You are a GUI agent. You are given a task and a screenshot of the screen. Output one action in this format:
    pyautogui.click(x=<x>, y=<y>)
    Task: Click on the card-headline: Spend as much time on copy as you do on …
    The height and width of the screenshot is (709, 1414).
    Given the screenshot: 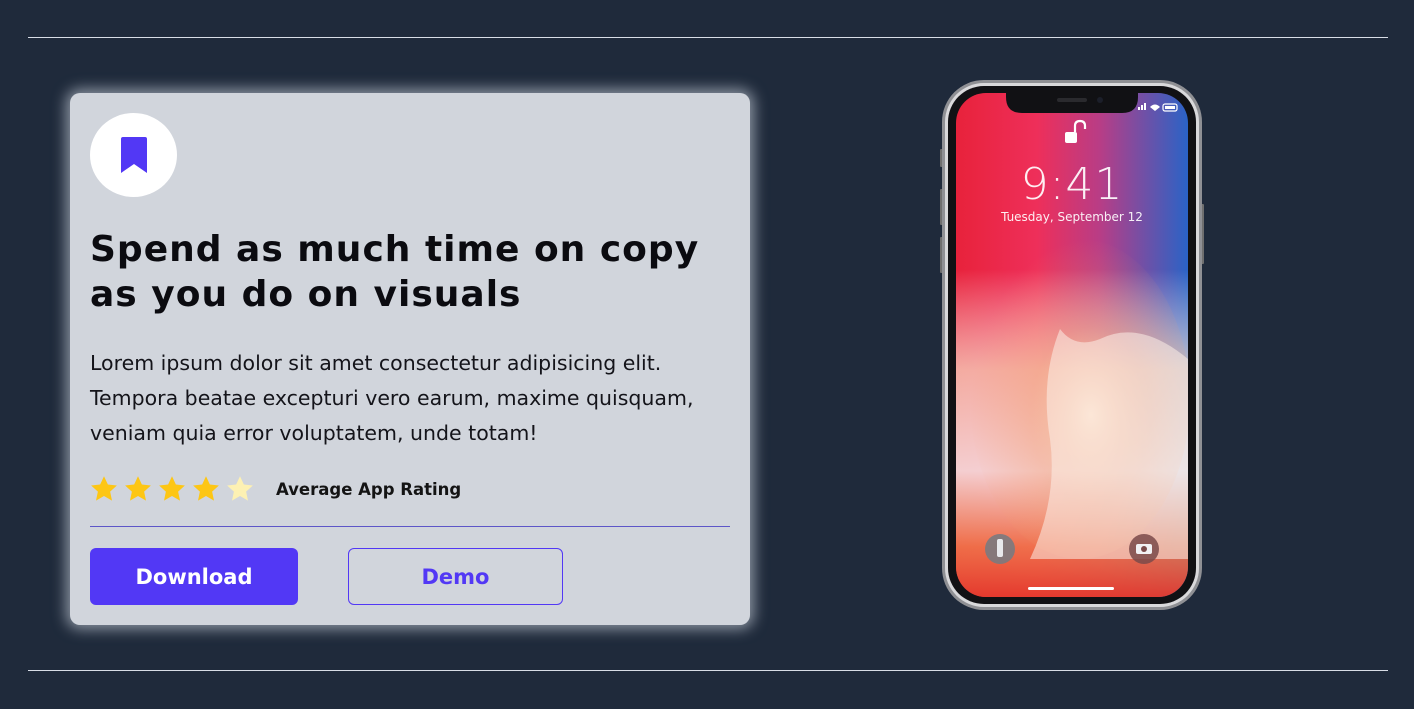 What is the action you would take?
    pyautogui.click(x=395, y=272)
    